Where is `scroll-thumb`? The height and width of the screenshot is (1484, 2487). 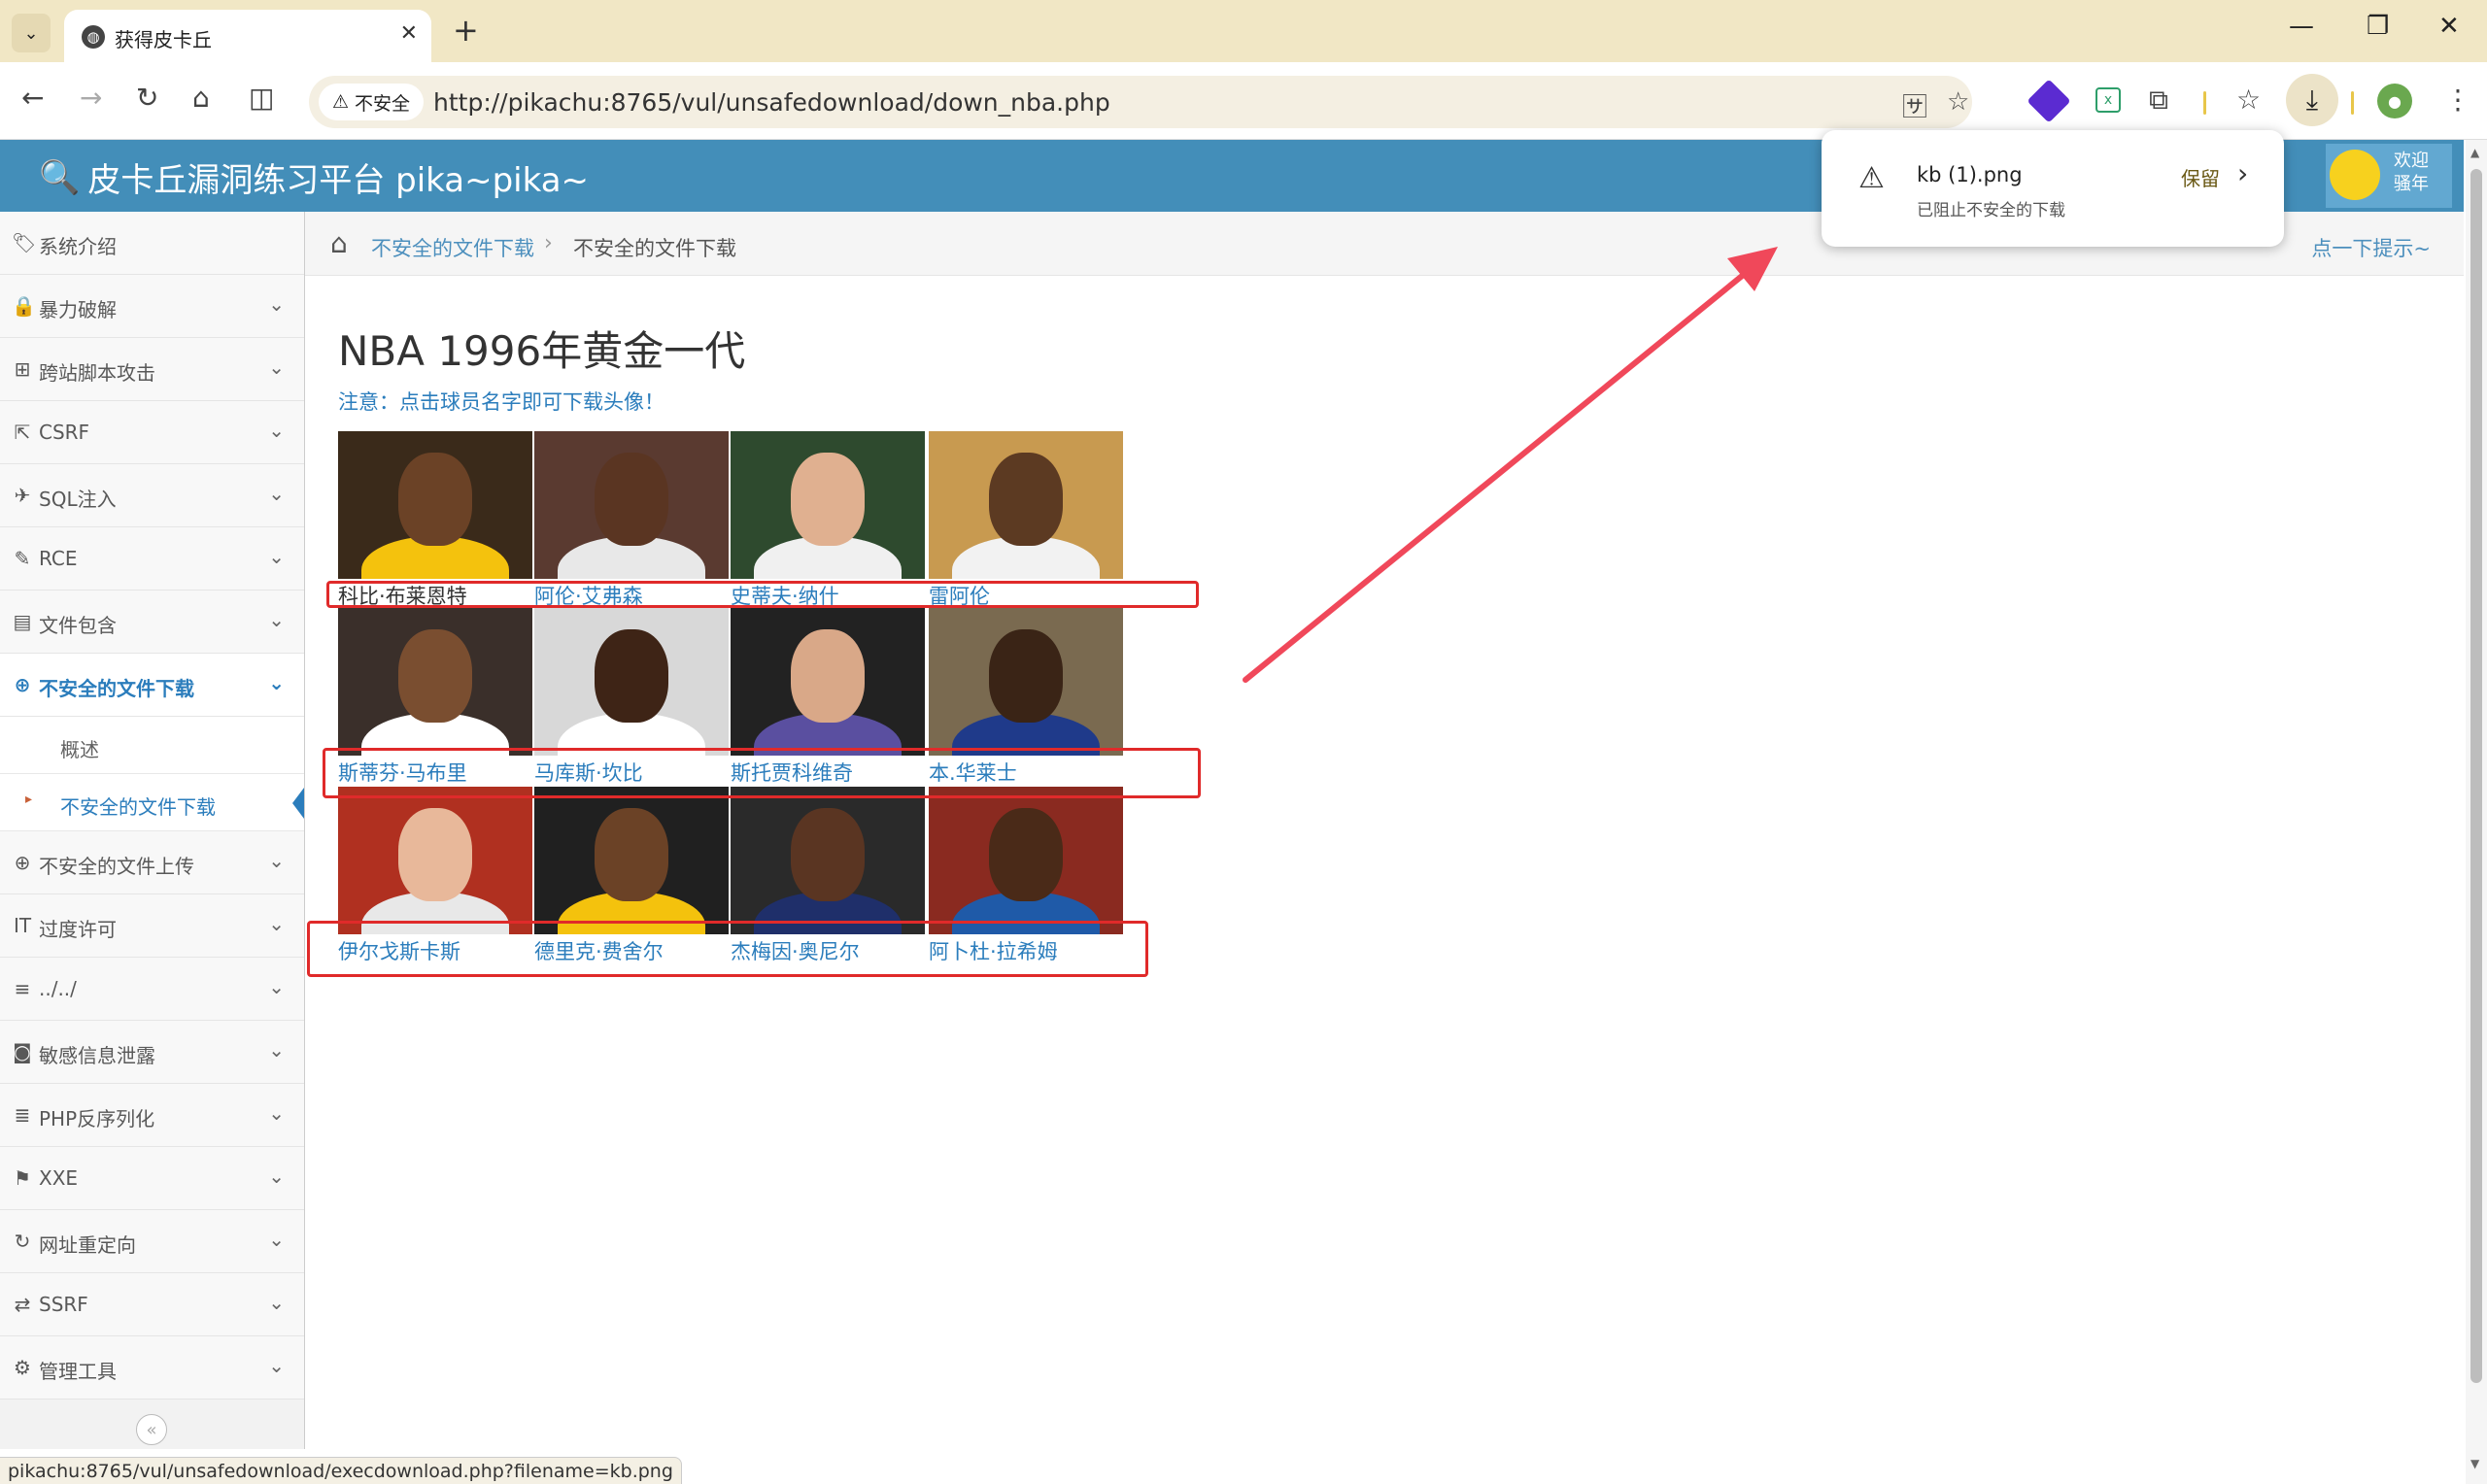 scroll-thumb is located at coordinates (2476, 776).